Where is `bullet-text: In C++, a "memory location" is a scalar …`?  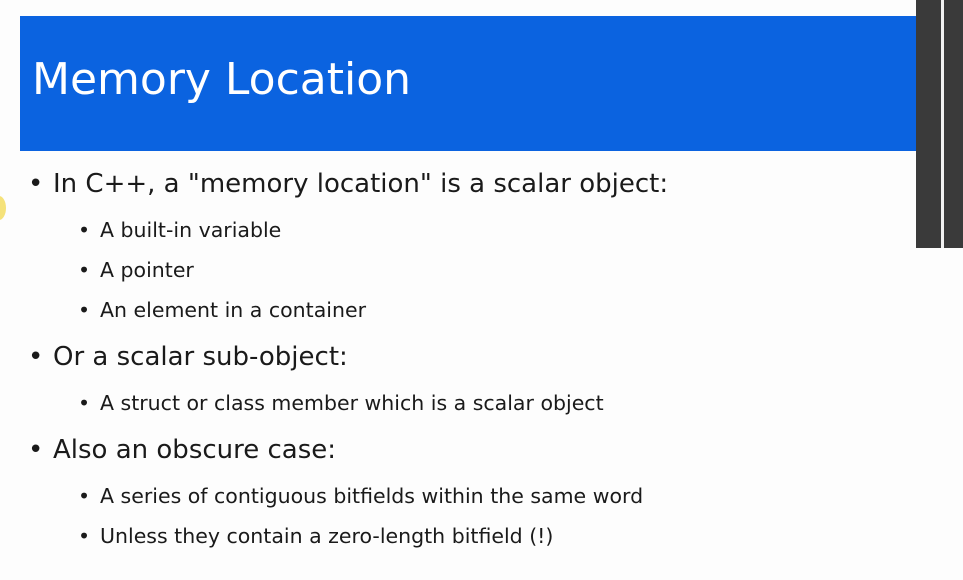 bullet-text: In C++, a "memory location" is a scalar … is located at coordinates (361, 184).